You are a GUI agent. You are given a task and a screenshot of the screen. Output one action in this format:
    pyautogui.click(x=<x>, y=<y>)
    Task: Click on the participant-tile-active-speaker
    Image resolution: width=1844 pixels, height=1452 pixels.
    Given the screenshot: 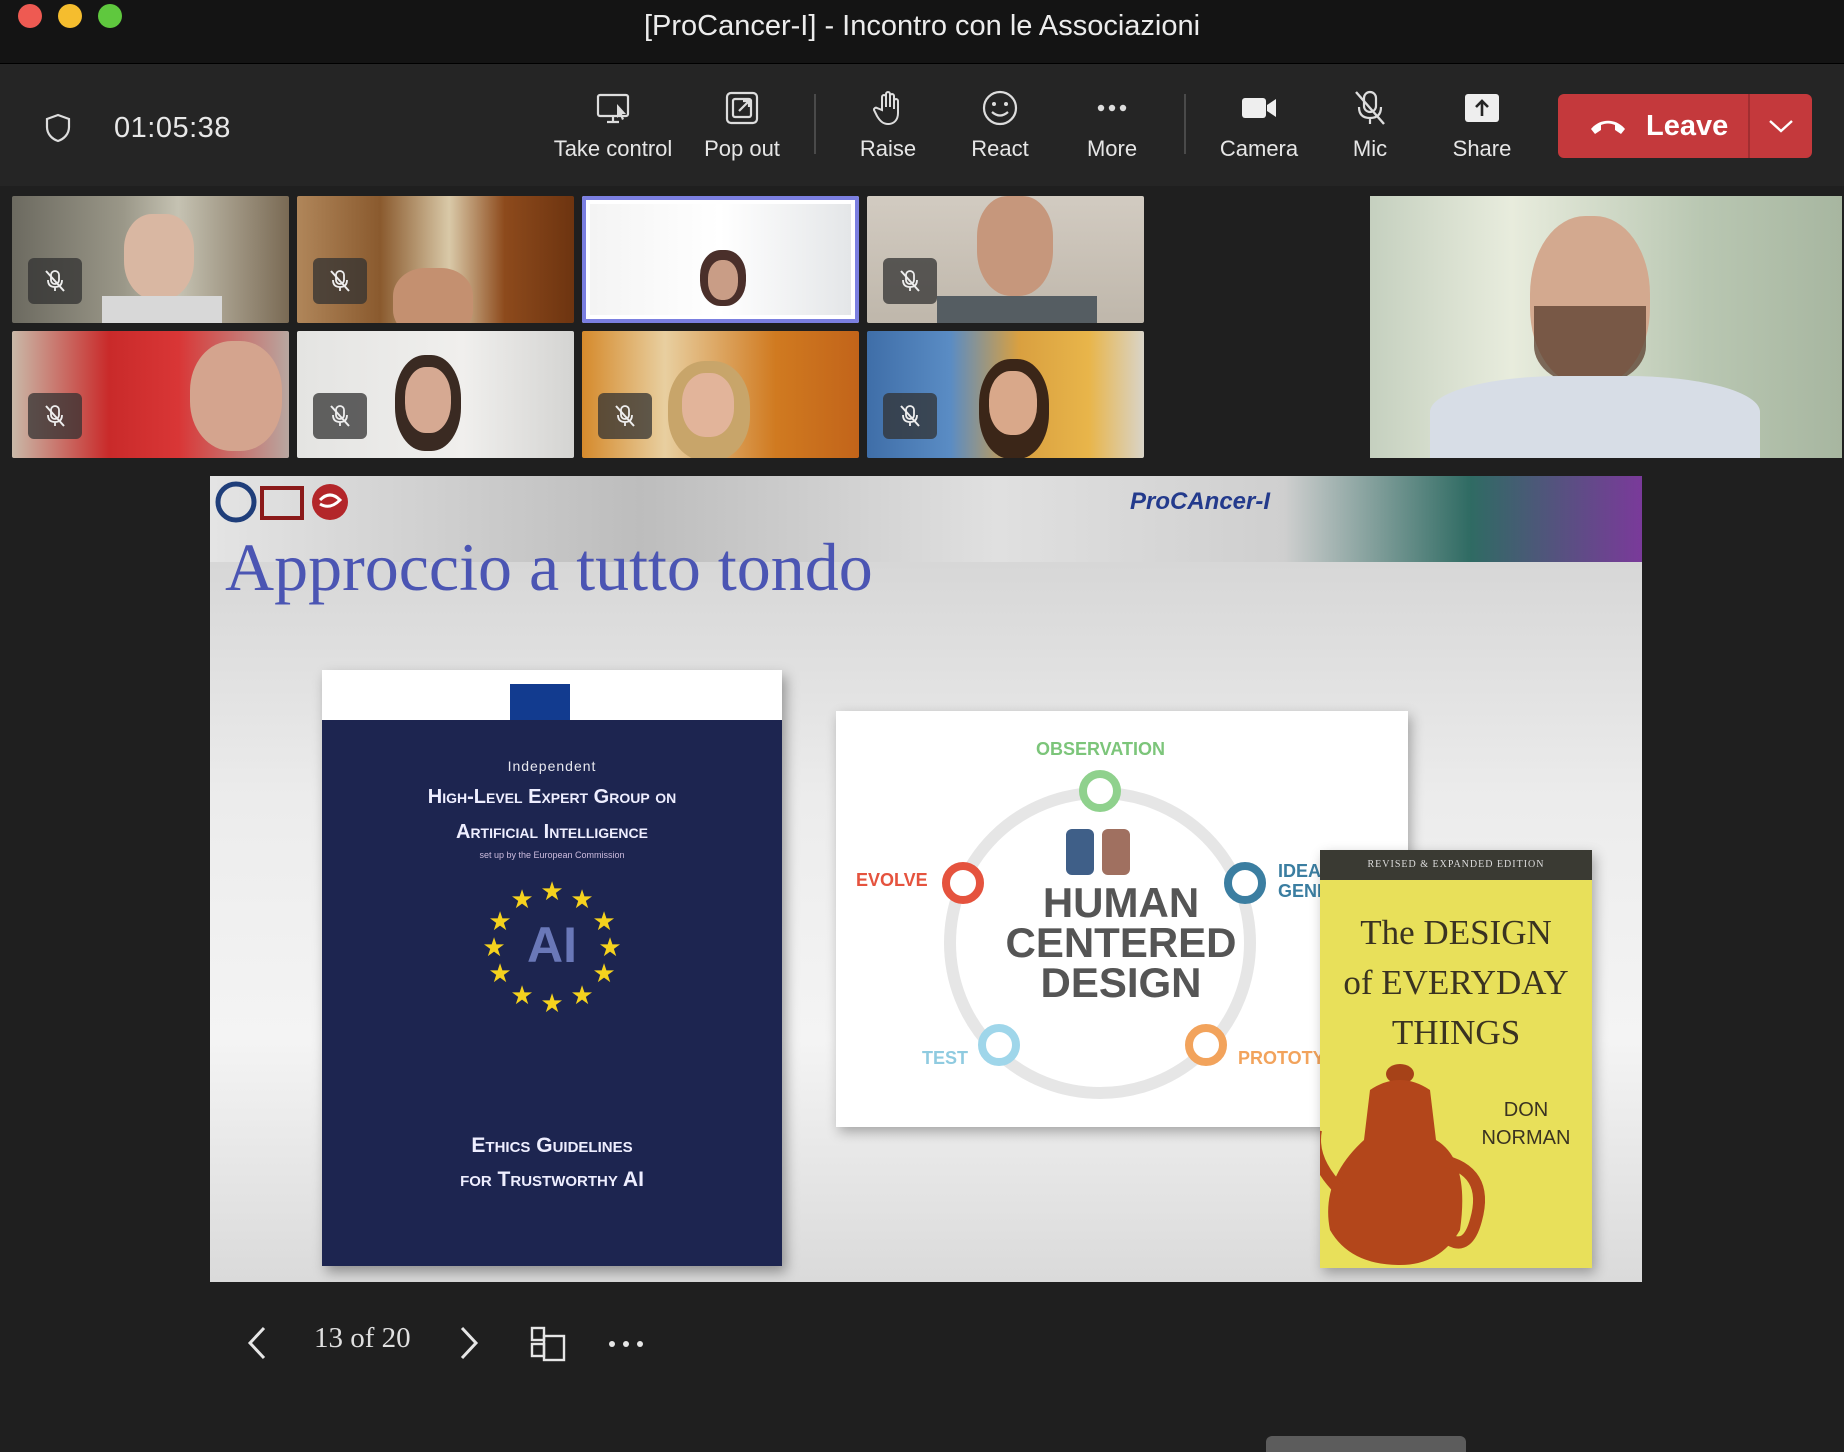 What is the action you would take?
    pyautogui.click(x=720, y=259)
    